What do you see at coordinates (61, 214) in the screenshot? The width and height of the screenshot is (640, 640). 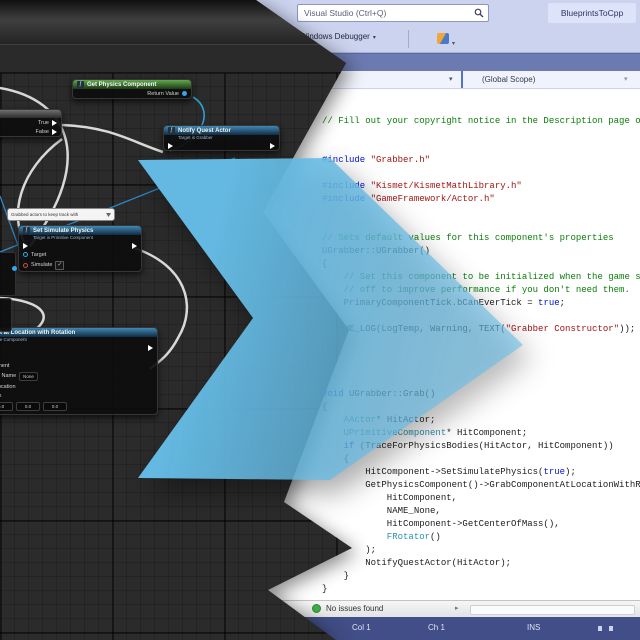 I see `node-comment-field: Grabbed actors to keep track with` at bounding box center [61, 214].